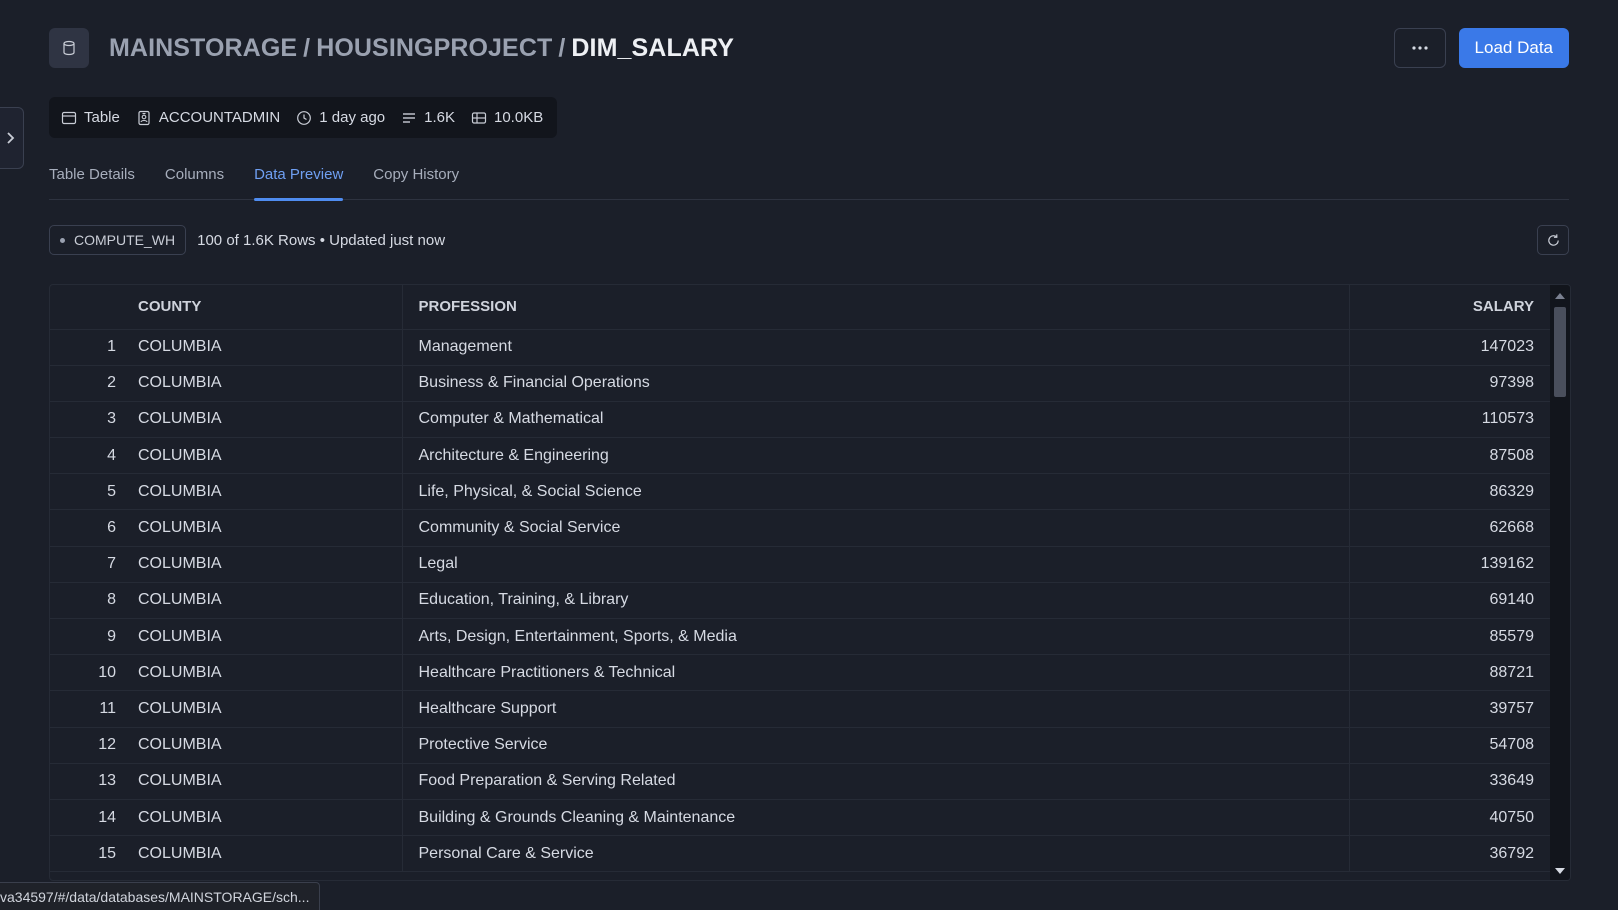 The image size is (1618, 910). What do you see at coordinates (1449, 456) in the screenshot?
I see `salary-cell: 87508` at bounding box center [1449, 456].